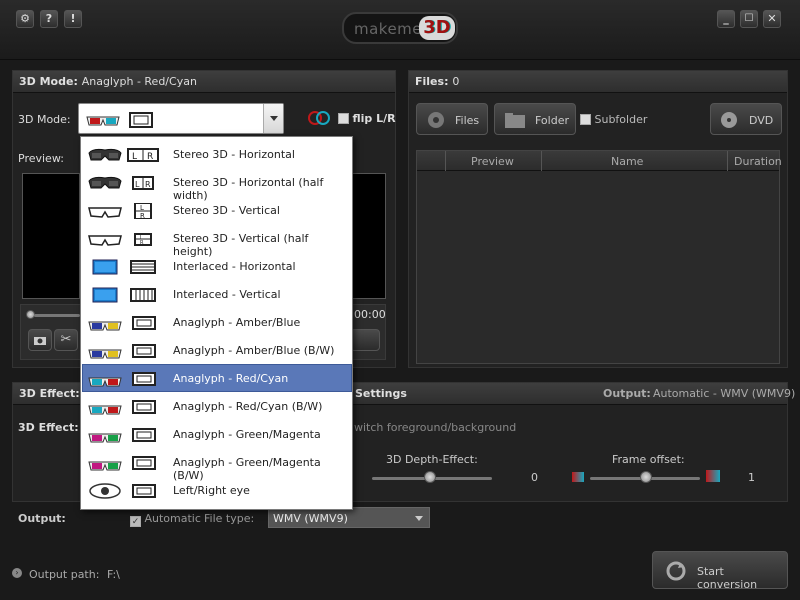 The width and height of the screenshot is (800, 600). I want to click on automatic-checkbox: ✓ Automatic, so click(165, 519).